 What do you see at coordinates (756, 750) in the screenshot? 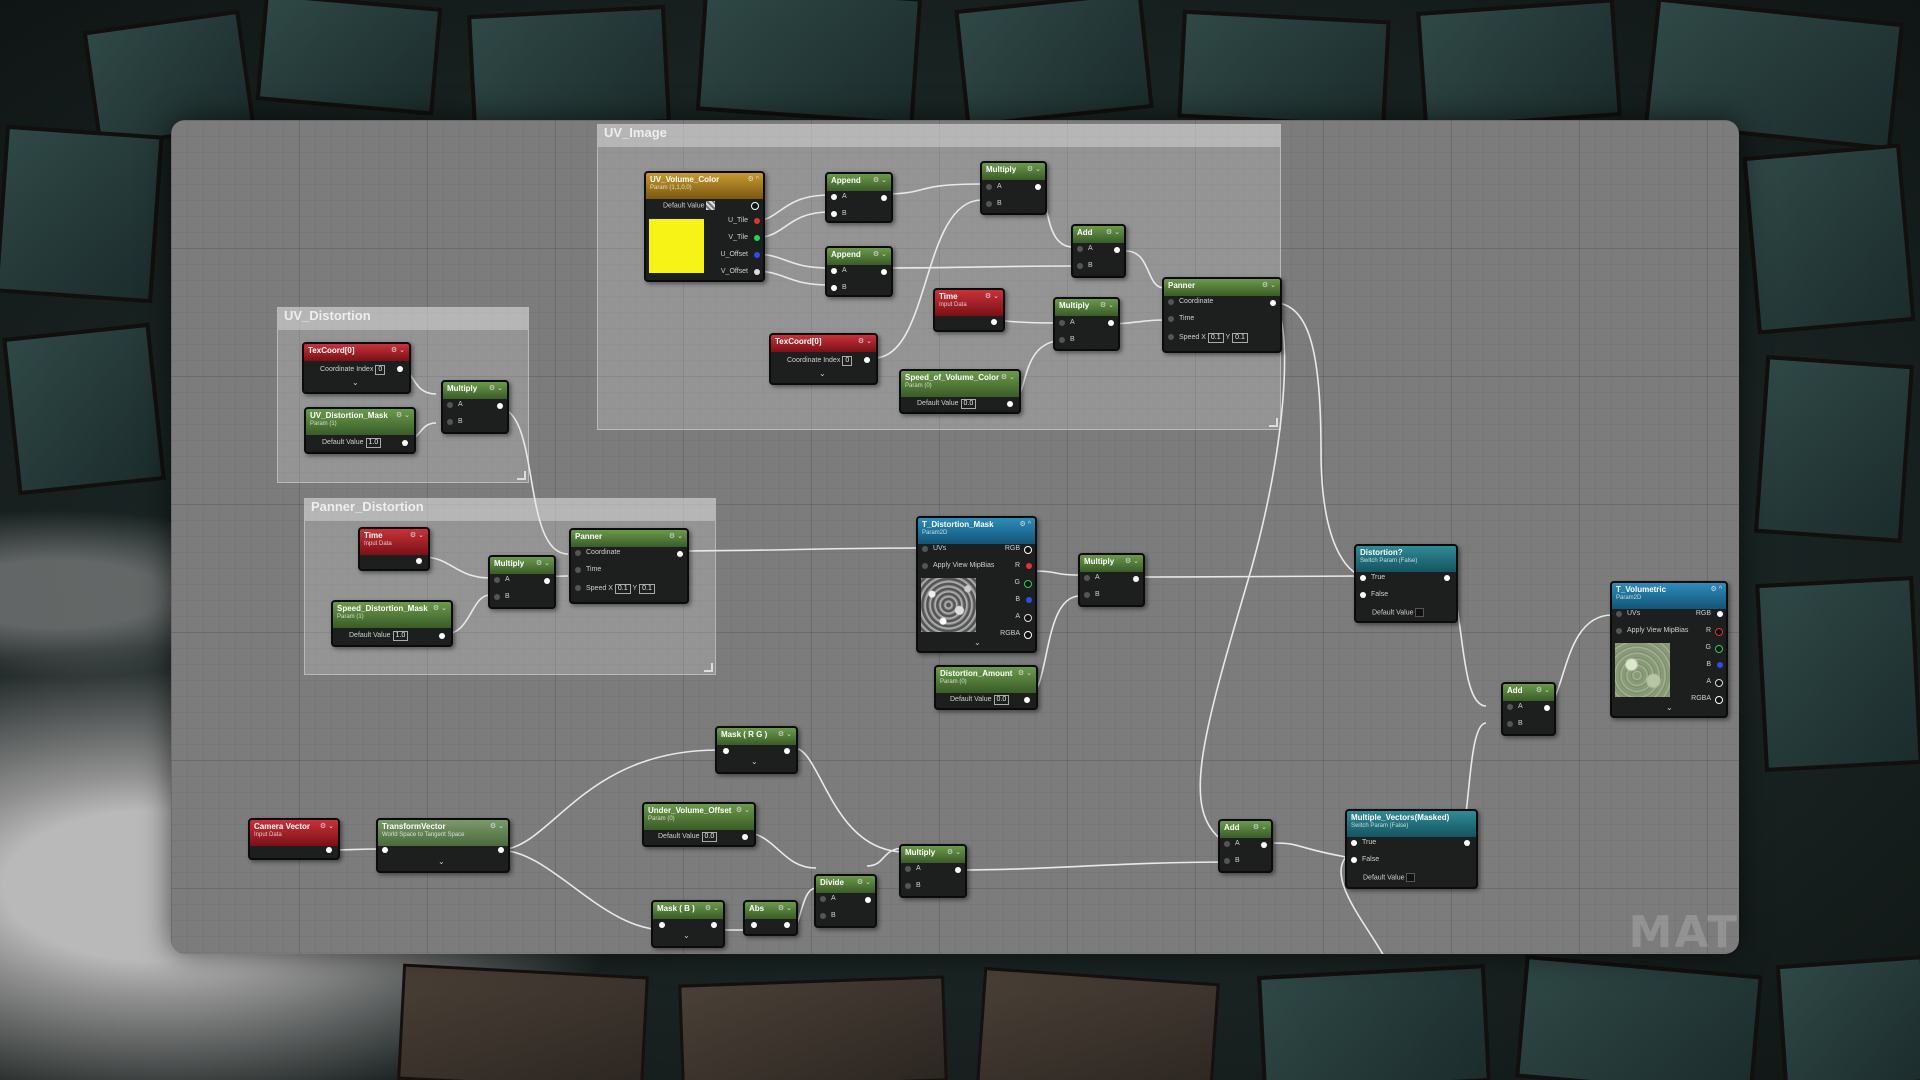
I see `node-mask-rg: Mask ( R G ) ⚙ ⌄ ⌄` at bounding box center [756, 750].